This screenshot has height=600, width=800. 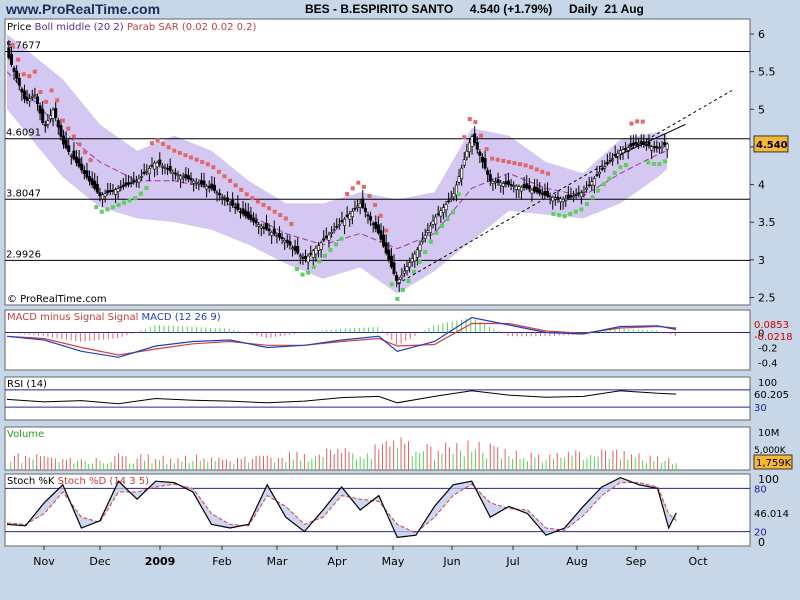 What do you see at coordinates (774, 463) in the screenshot?
I see `volume-value: 1,759K` at bounding box center [774, 463].